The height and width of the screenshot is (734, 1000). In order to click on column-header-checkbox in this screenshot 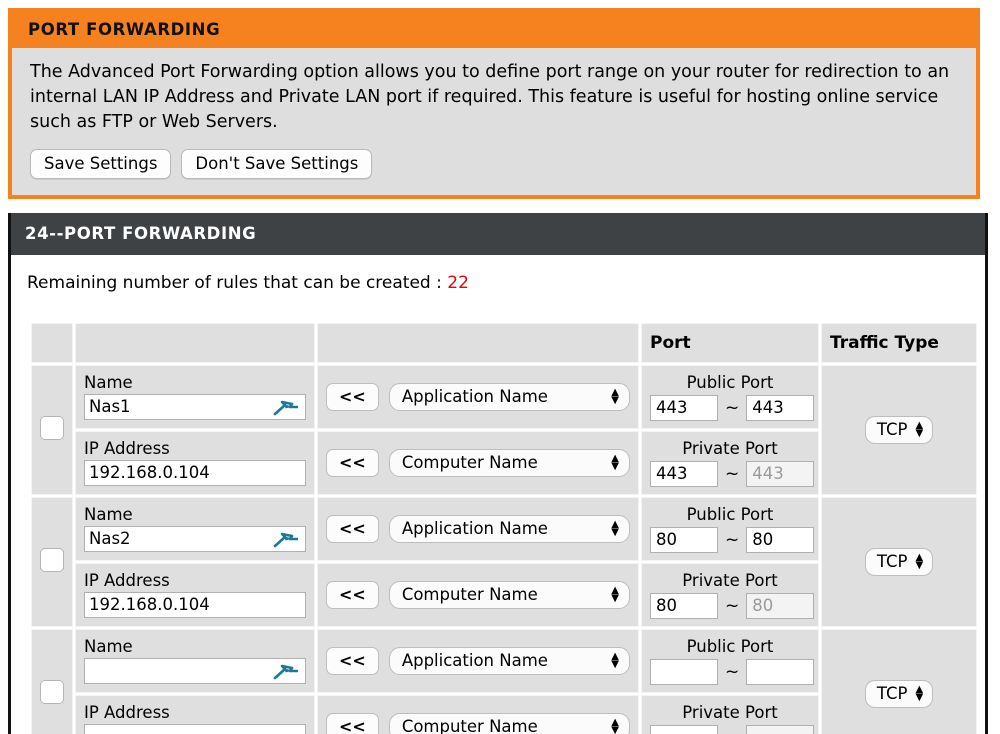, I will do `click(52, 343)`.